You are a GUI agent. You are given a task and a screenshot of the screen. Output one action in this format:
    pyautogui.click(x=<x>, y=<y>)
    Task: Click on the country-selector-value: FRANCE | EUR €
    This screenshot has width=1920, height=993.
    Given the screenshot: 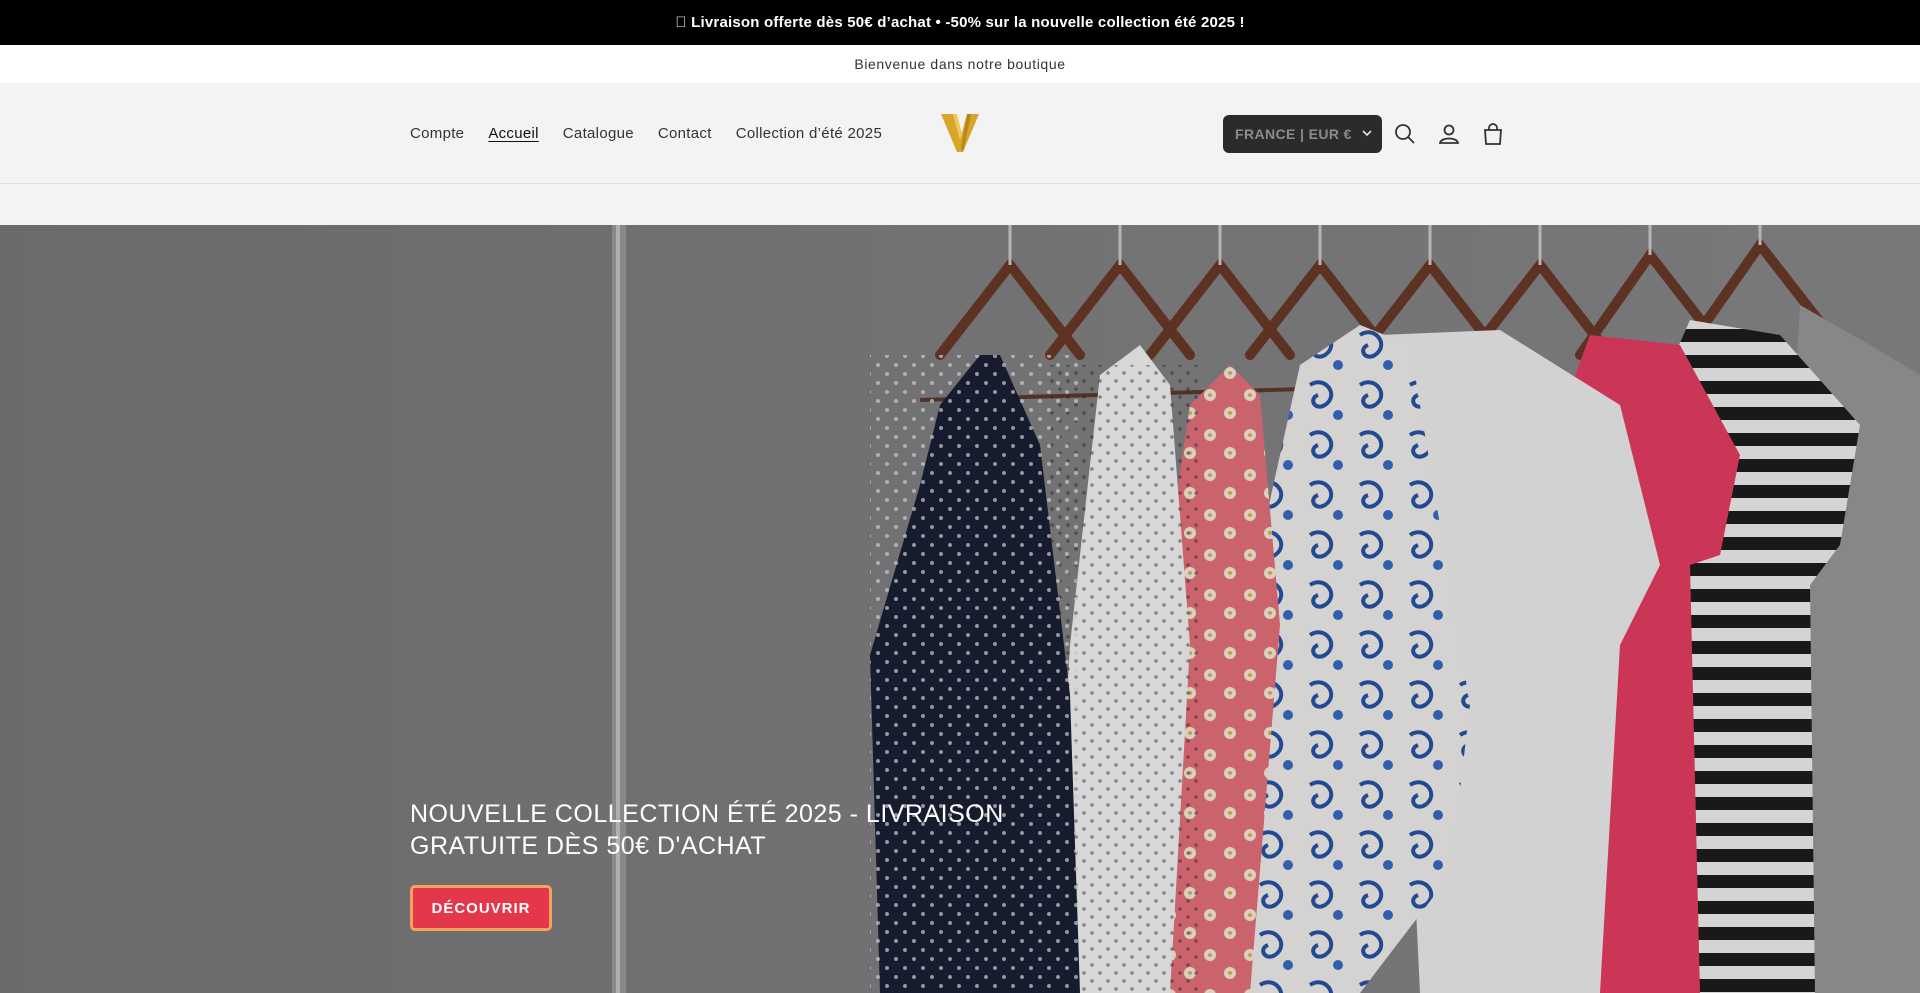 What is the action you would take?
    pyautogui.click(x=1293, y=134)
    